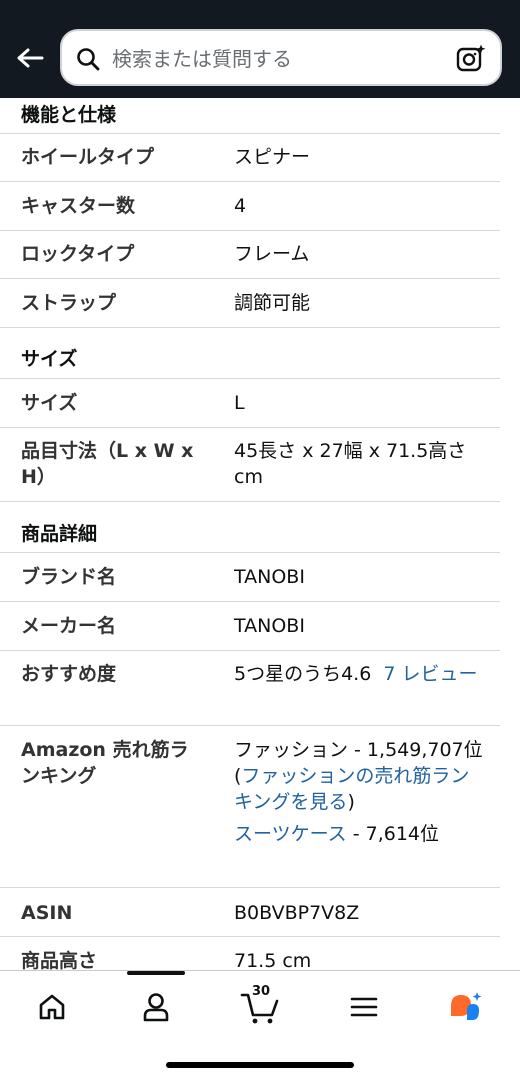 The image size is (520, 1081). I want to click on nav-rufus, so click(466, 1007).